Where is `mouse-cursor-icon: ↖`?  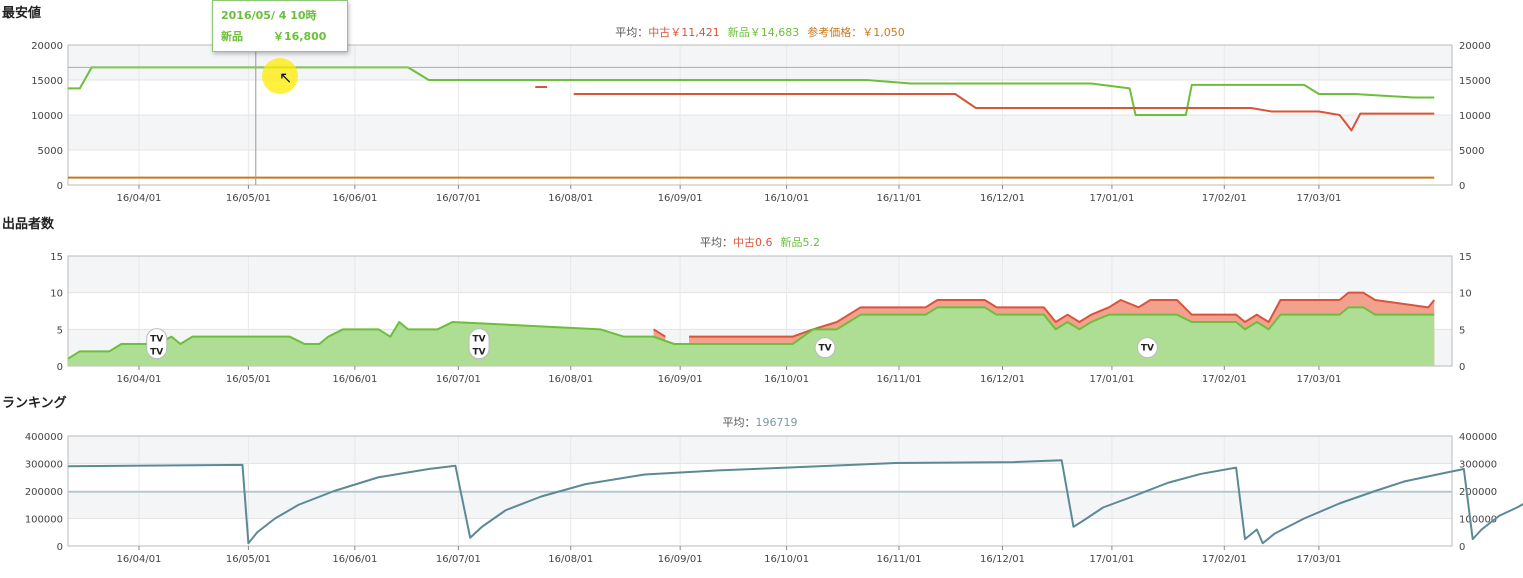
mouse-cursor-icon: ↖ is located at coordinates (286, 77).